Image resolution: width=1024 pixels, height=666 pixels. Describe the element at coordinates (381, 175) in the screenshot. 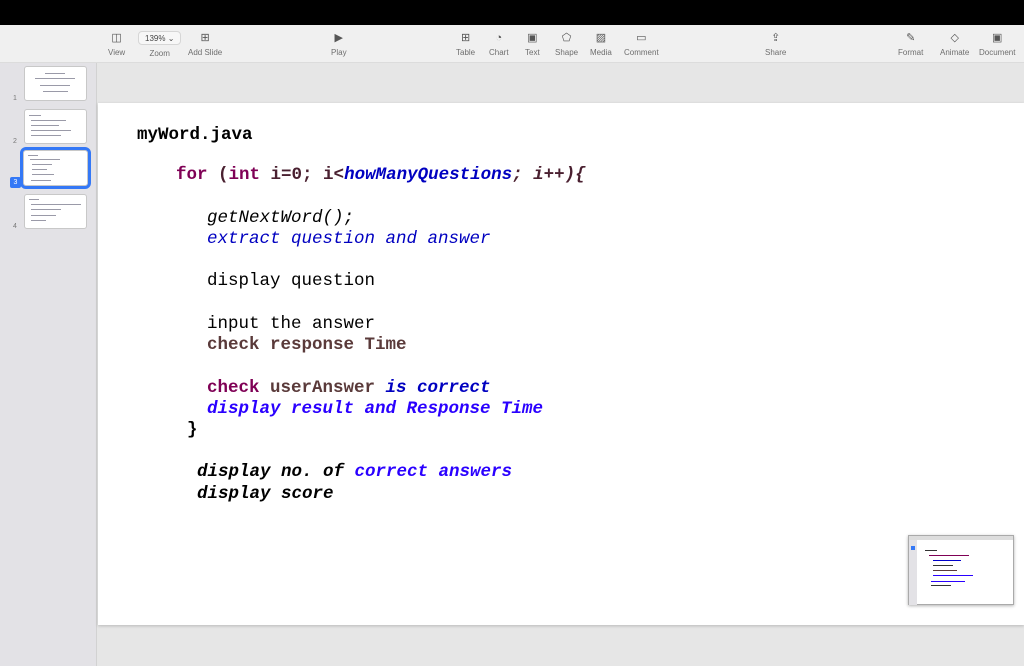

I see `code-for-loop: for (int i=0; i<howManyQuestions; i++){` at that location.